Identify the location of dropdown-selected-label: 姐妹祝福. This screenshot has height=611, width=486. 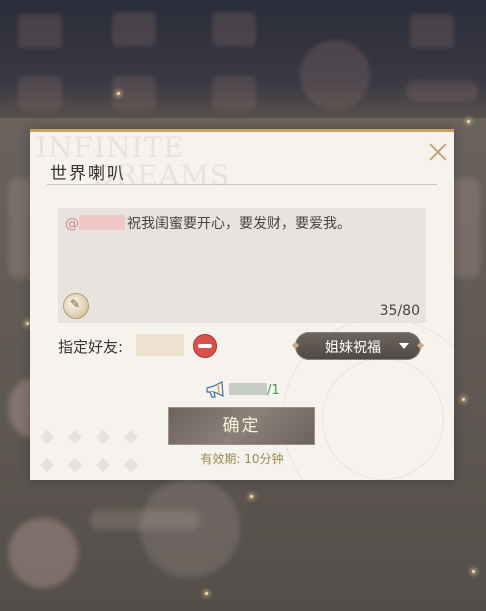
(353, 348).